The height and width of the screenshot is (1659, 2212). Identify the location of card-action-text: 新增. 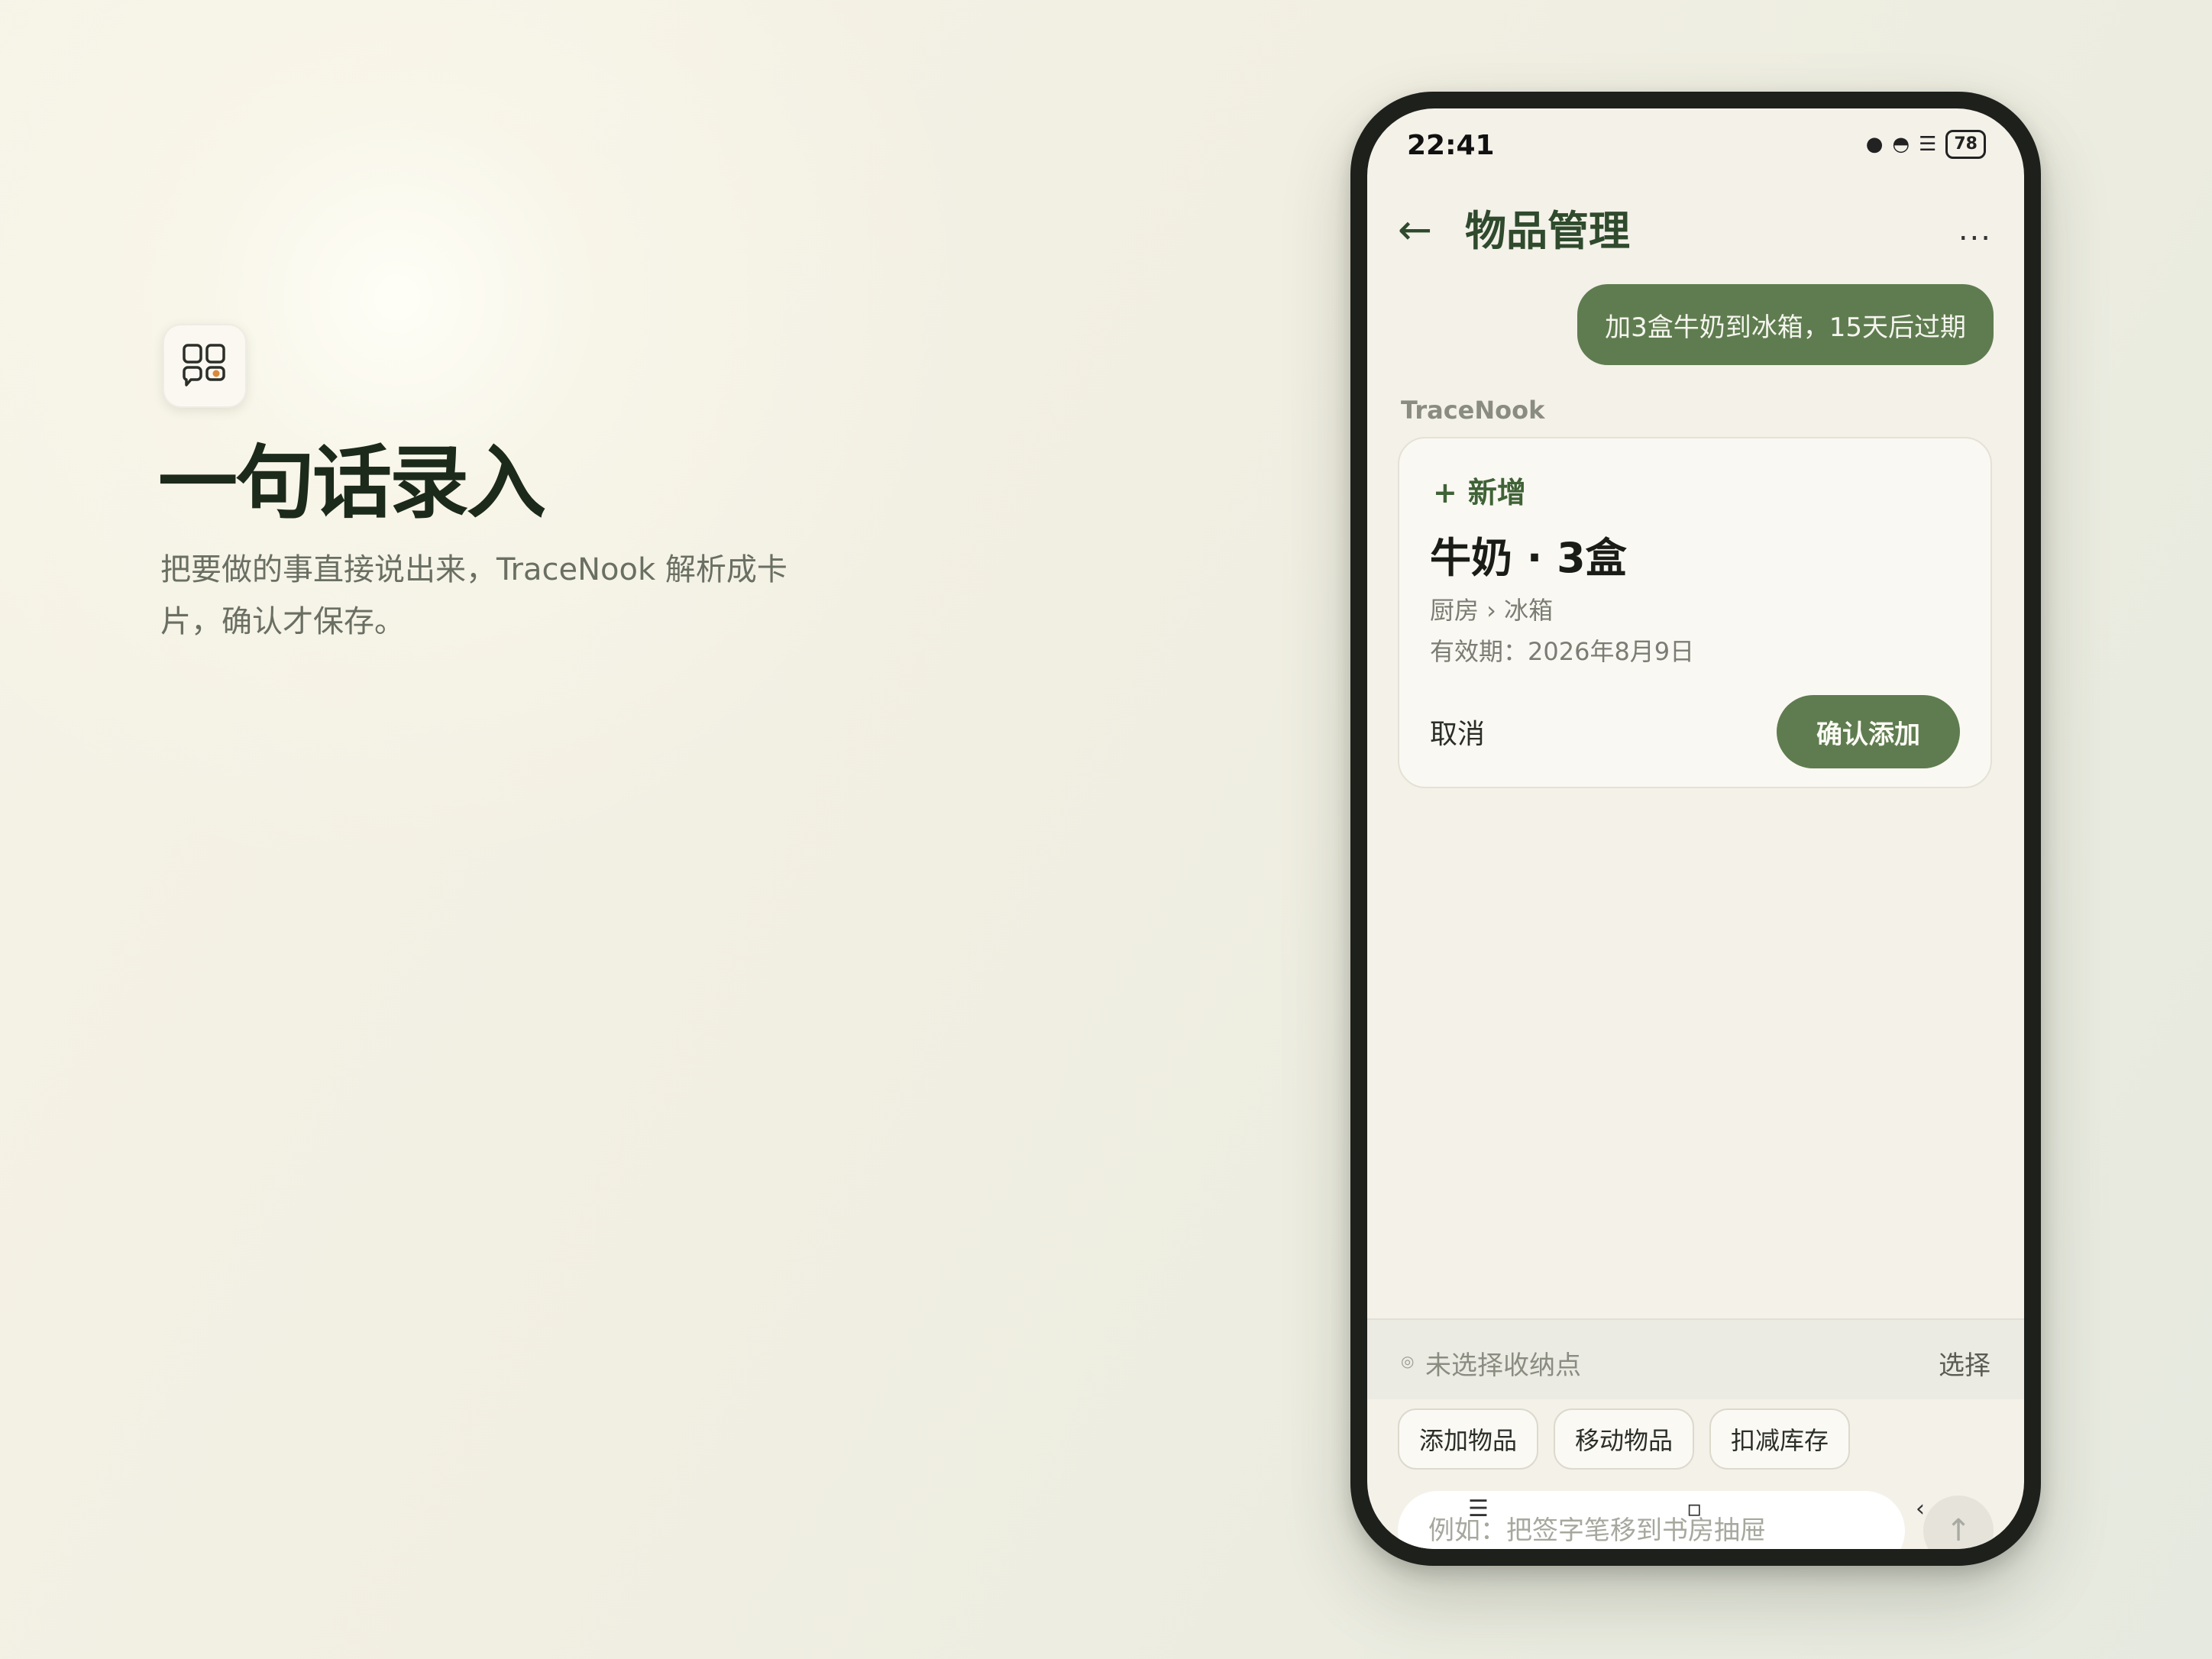
(1496, 493).